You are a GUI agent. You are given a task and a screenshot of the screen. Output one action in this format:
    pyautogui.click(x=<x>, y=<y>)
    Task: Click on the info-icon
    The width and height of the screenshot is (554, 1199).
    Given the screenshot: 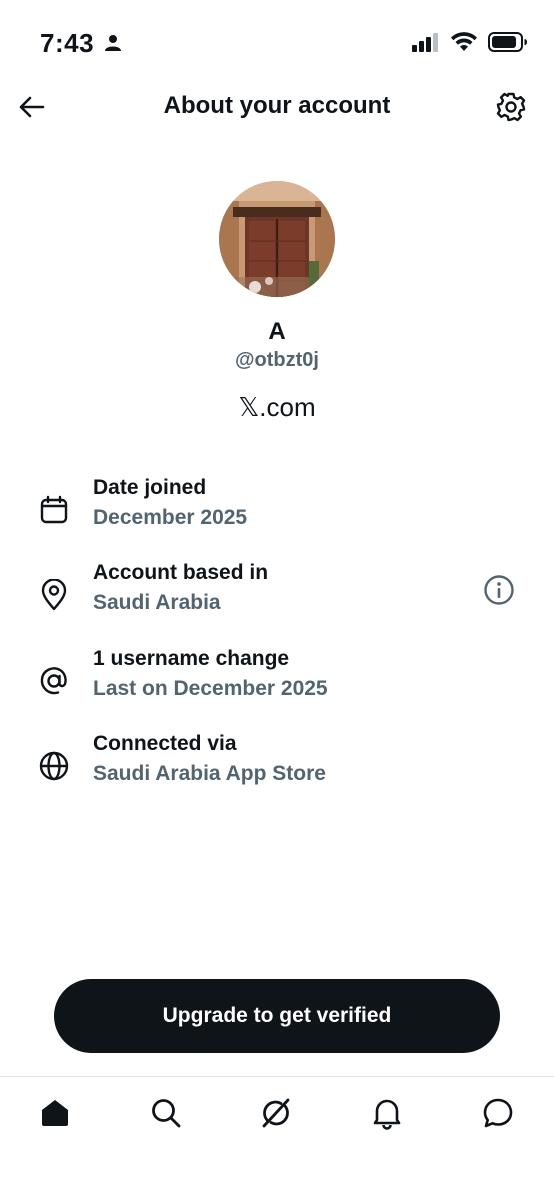 What is the action you would take?
    pyautogui.click(x=499, y=590)
    